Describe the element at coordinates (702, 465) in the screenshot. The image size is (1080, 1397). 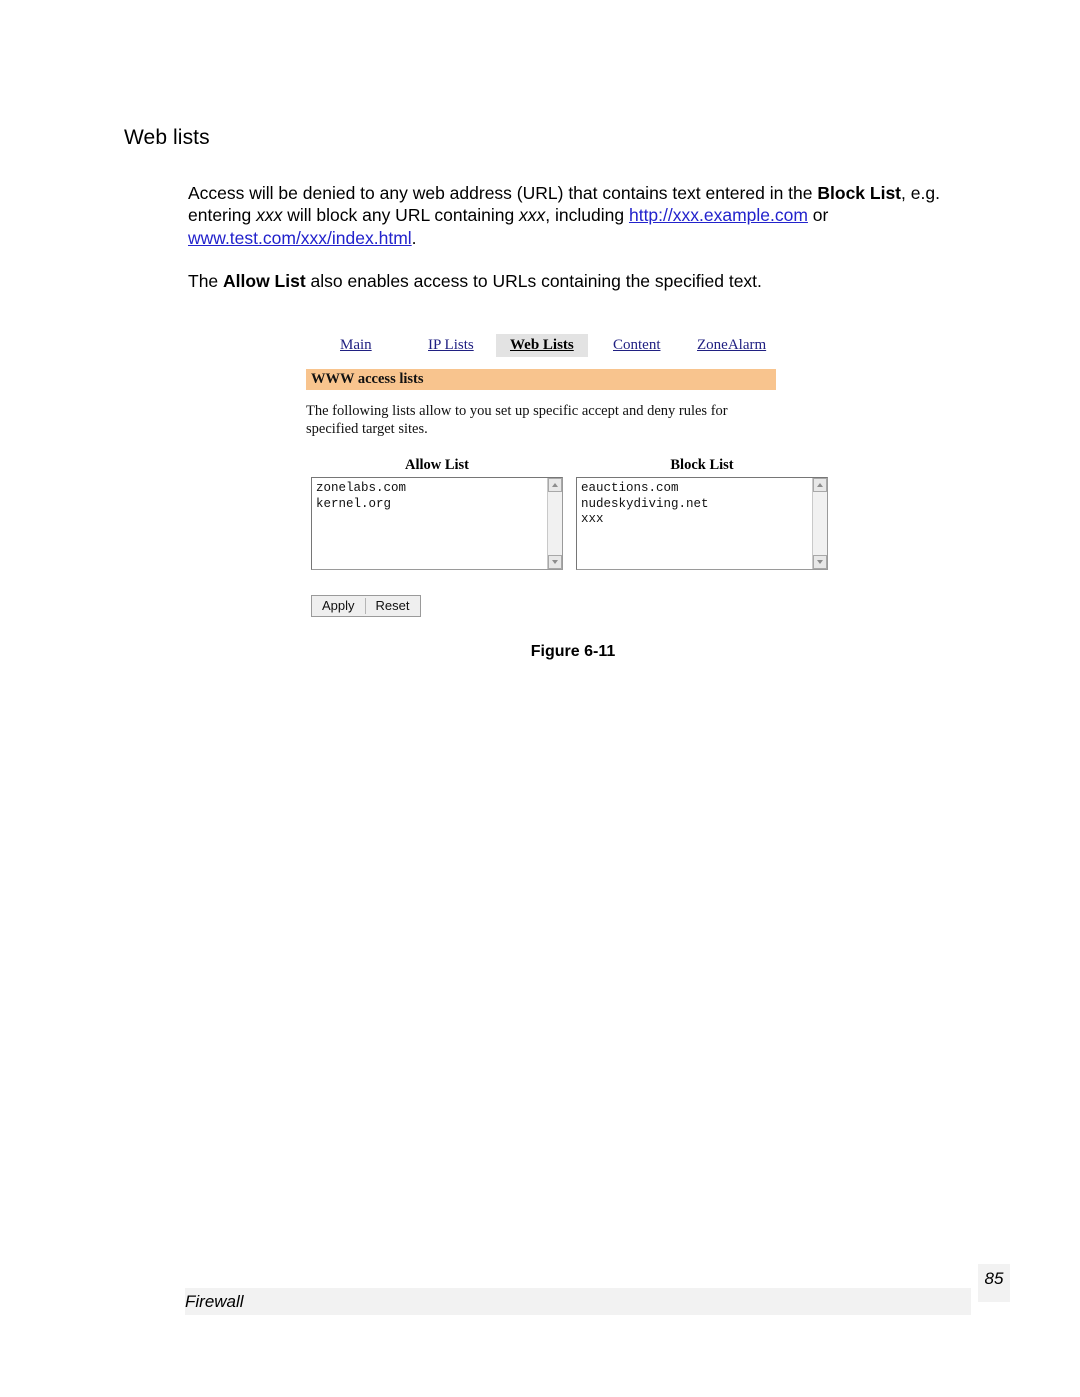
I see `block-list-label: Block List` at that location.